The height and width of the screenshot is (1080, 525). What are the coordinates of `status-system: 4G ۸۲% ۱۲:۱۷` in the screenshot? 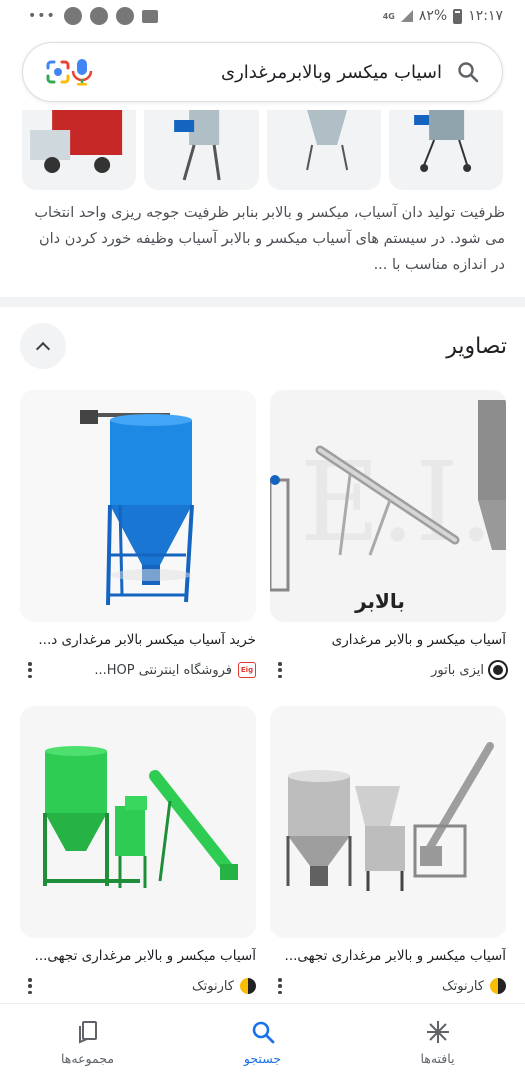 It's located at (443, 16).